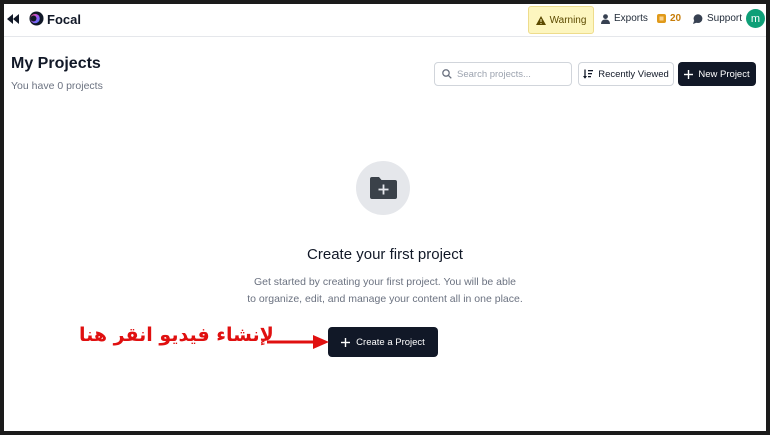 The width and height of the screenshot is (770, 435). Describe the element at coordinates (661, 18) in the screenshot. I see `coin-icon` at that location.